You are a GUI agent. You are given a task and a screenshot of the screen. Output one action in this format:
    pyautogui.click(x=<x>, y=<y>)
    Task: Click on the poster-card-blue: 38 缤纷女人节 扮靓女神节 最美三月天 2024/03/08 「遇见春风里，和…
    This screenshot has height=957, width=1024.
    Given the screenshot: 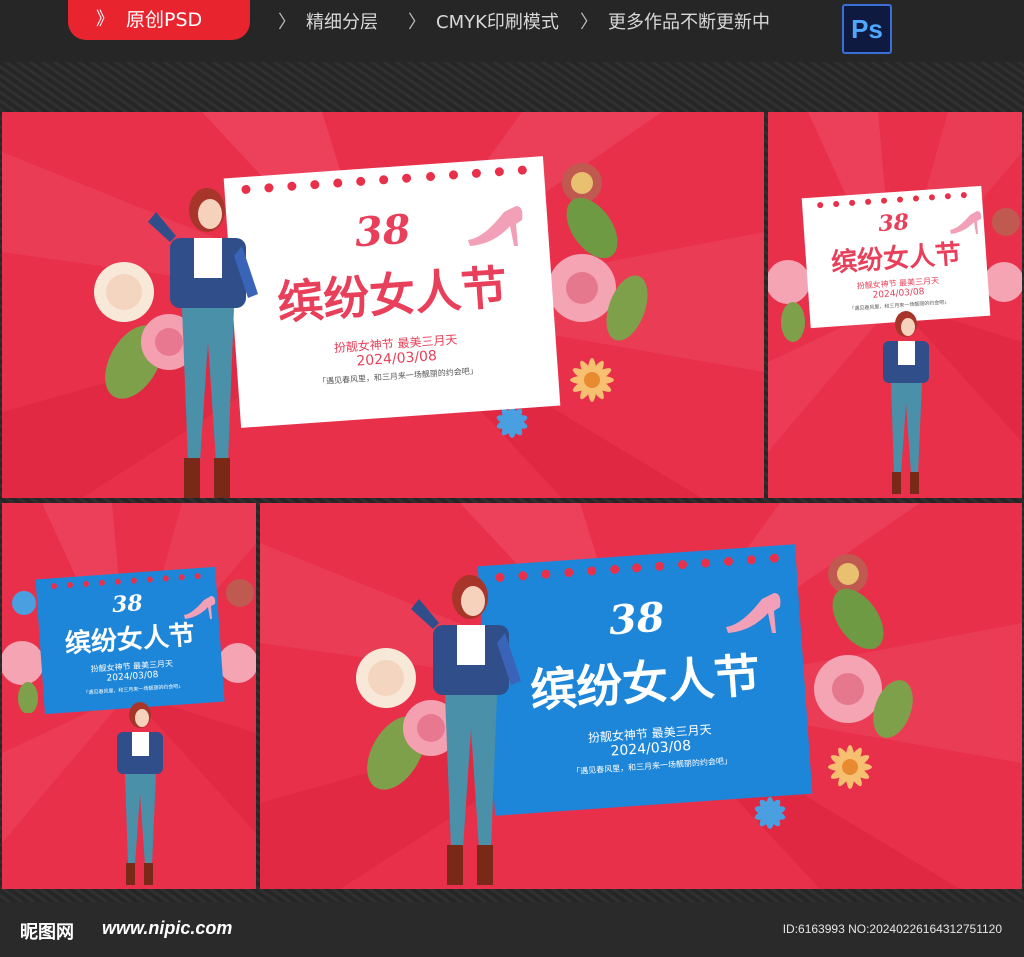 What is the action you would take?
    pyautogui.click(x=130, y=640)
    